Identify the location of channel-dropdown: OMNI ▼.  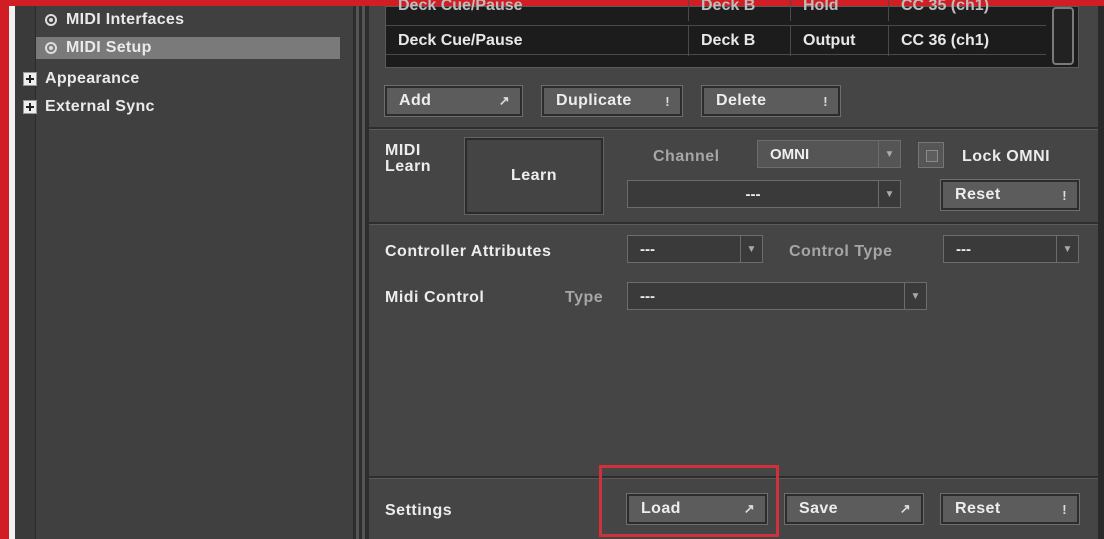
(829, 154).